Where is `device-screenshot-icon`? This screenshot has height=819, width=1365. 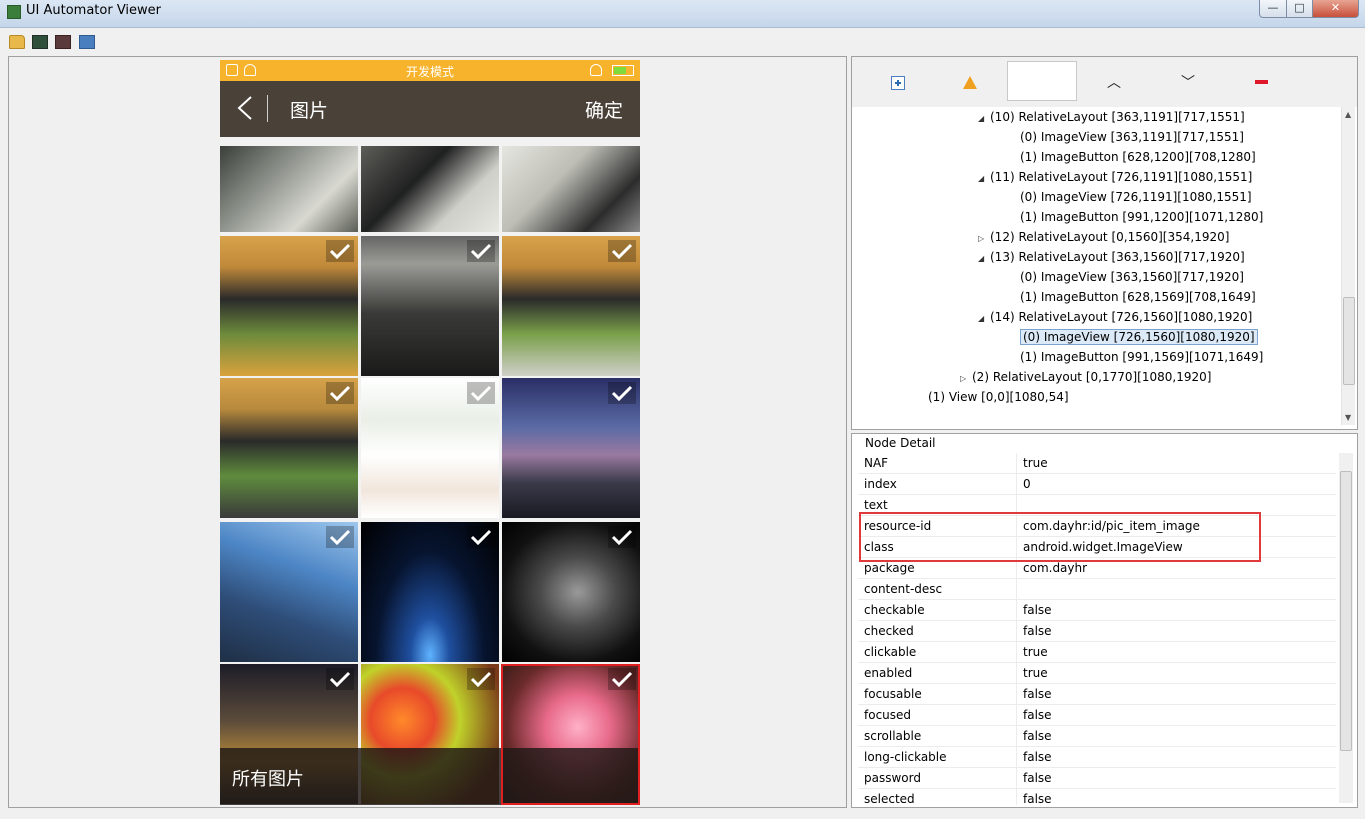
device-screenshot-icon is located at coordinates (40, 42).